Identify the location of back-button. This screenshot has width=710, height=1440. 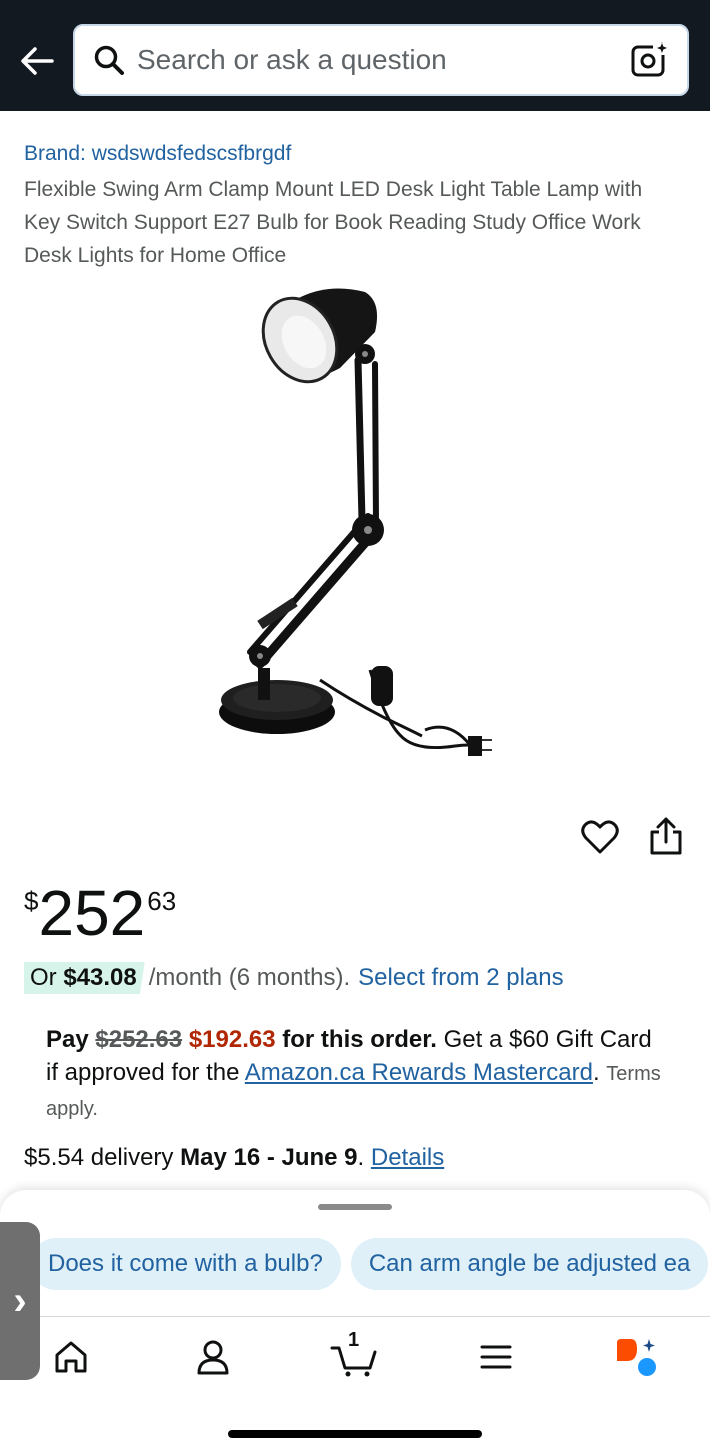
(37, 61).